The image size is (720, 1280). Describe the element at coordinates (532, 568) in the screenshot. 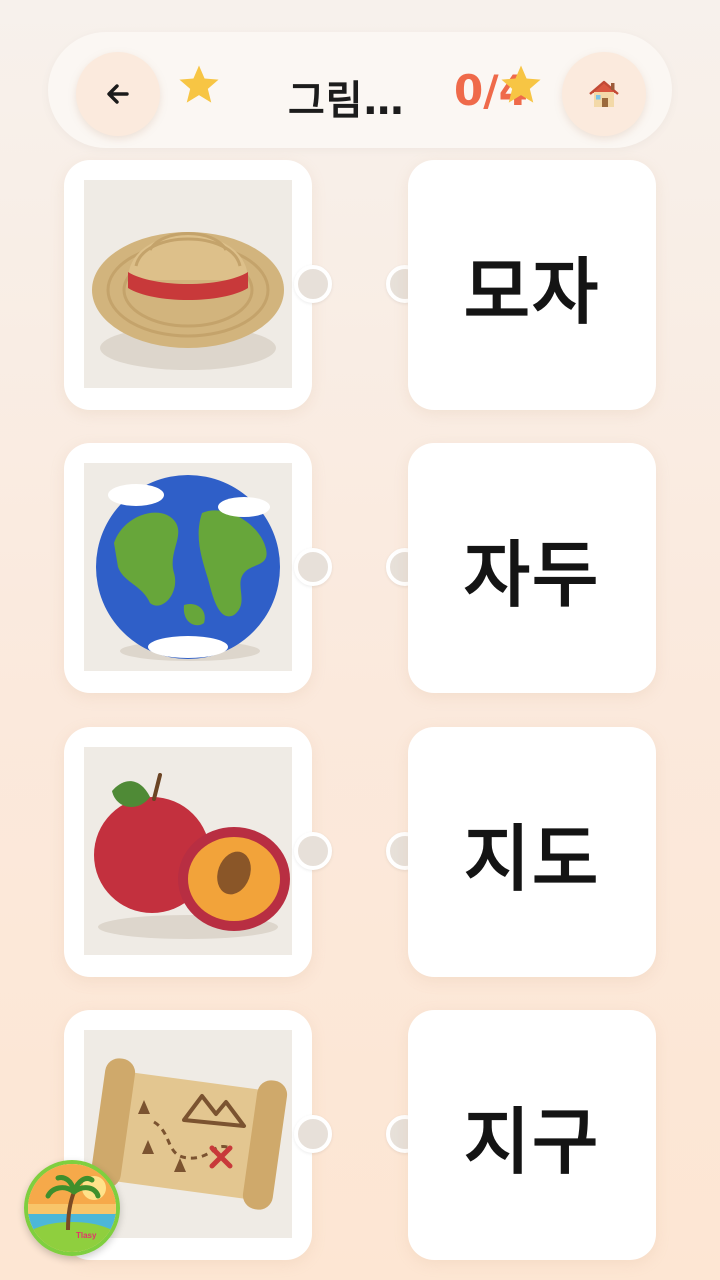

I see `word-card: 자두` at that location.